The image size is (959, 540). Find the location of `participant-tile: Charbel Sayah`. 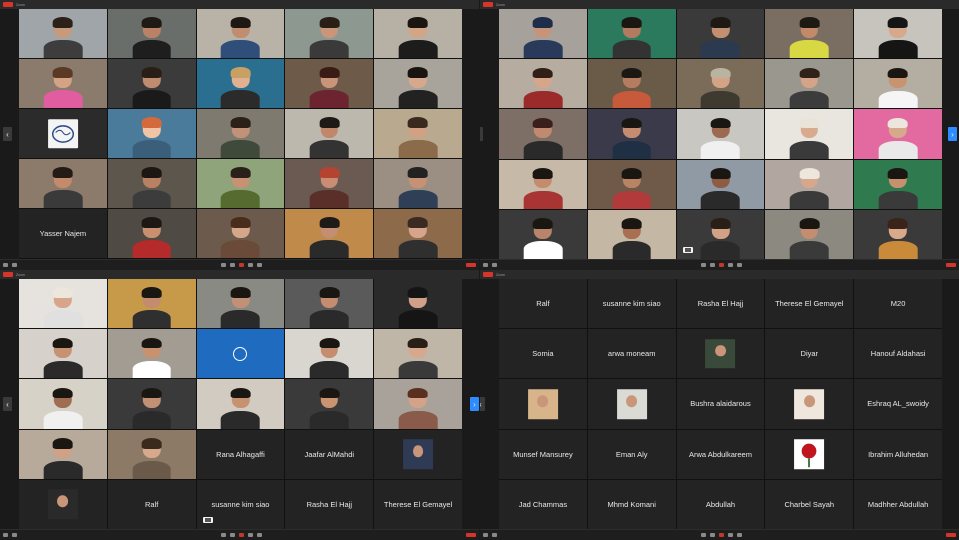

participant-tile: Charbel Sayah is located at coordinates (809, 504).